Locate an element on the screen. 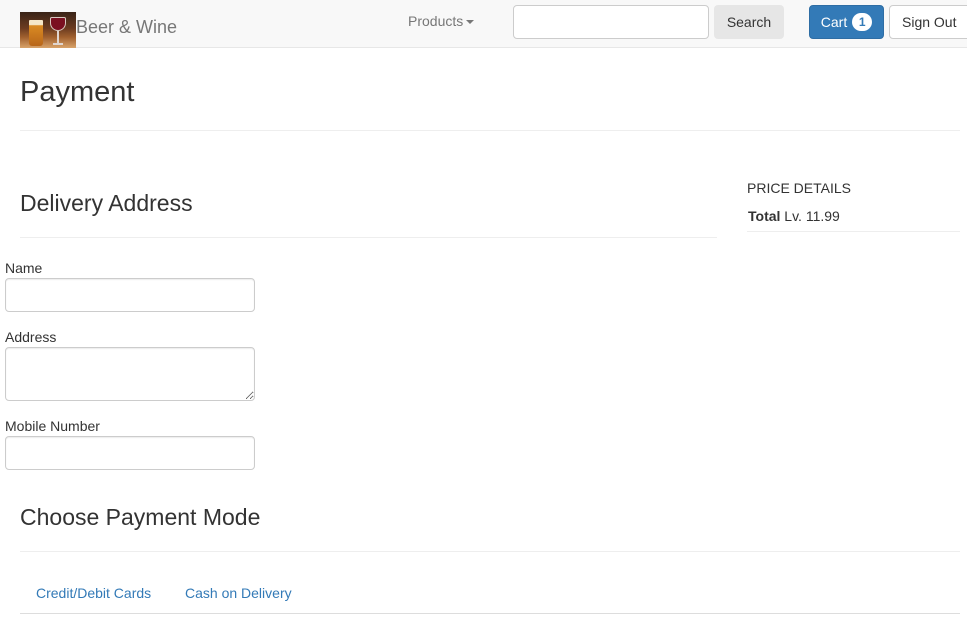 The image size is (967, 635). brand-home-link: Beer & Wine is located at coordinates (98, 30).